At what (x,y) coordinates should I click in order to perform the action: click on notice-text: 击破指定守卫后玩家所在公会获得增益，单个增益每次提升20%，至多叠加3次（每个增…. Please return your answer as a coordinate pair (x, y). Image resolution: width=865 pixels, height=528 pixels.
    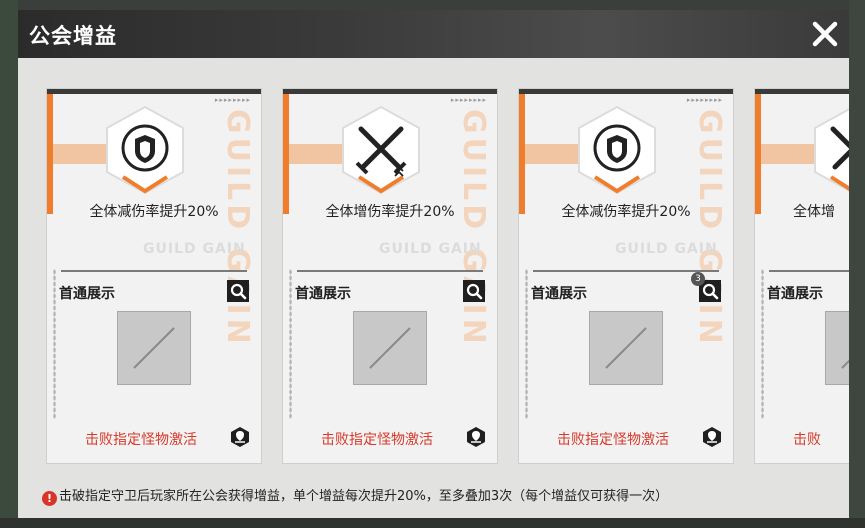
    Looking at the image, I should click on (364, 496).